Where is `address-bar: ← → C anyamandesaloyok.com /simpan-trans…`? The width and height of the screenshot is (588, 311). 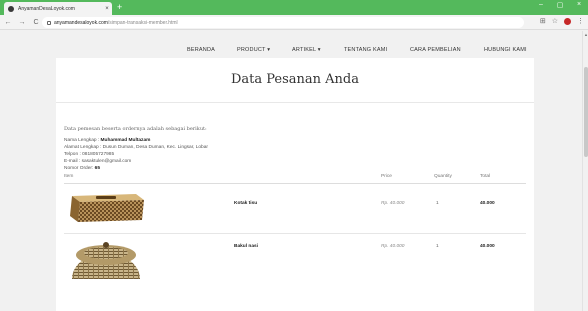
address-bar: ← → C anyamandesaloyok.com /simpan-trans… is located at coordinates (294, 22).